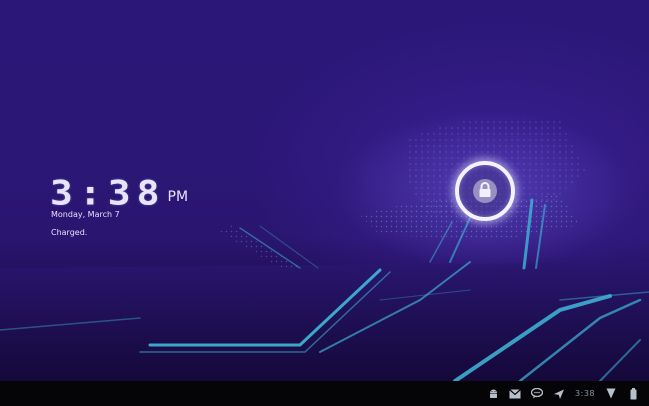  Describe the element at coordinates (611, 394) in the screenshot. I see `signal-icon` at that location.